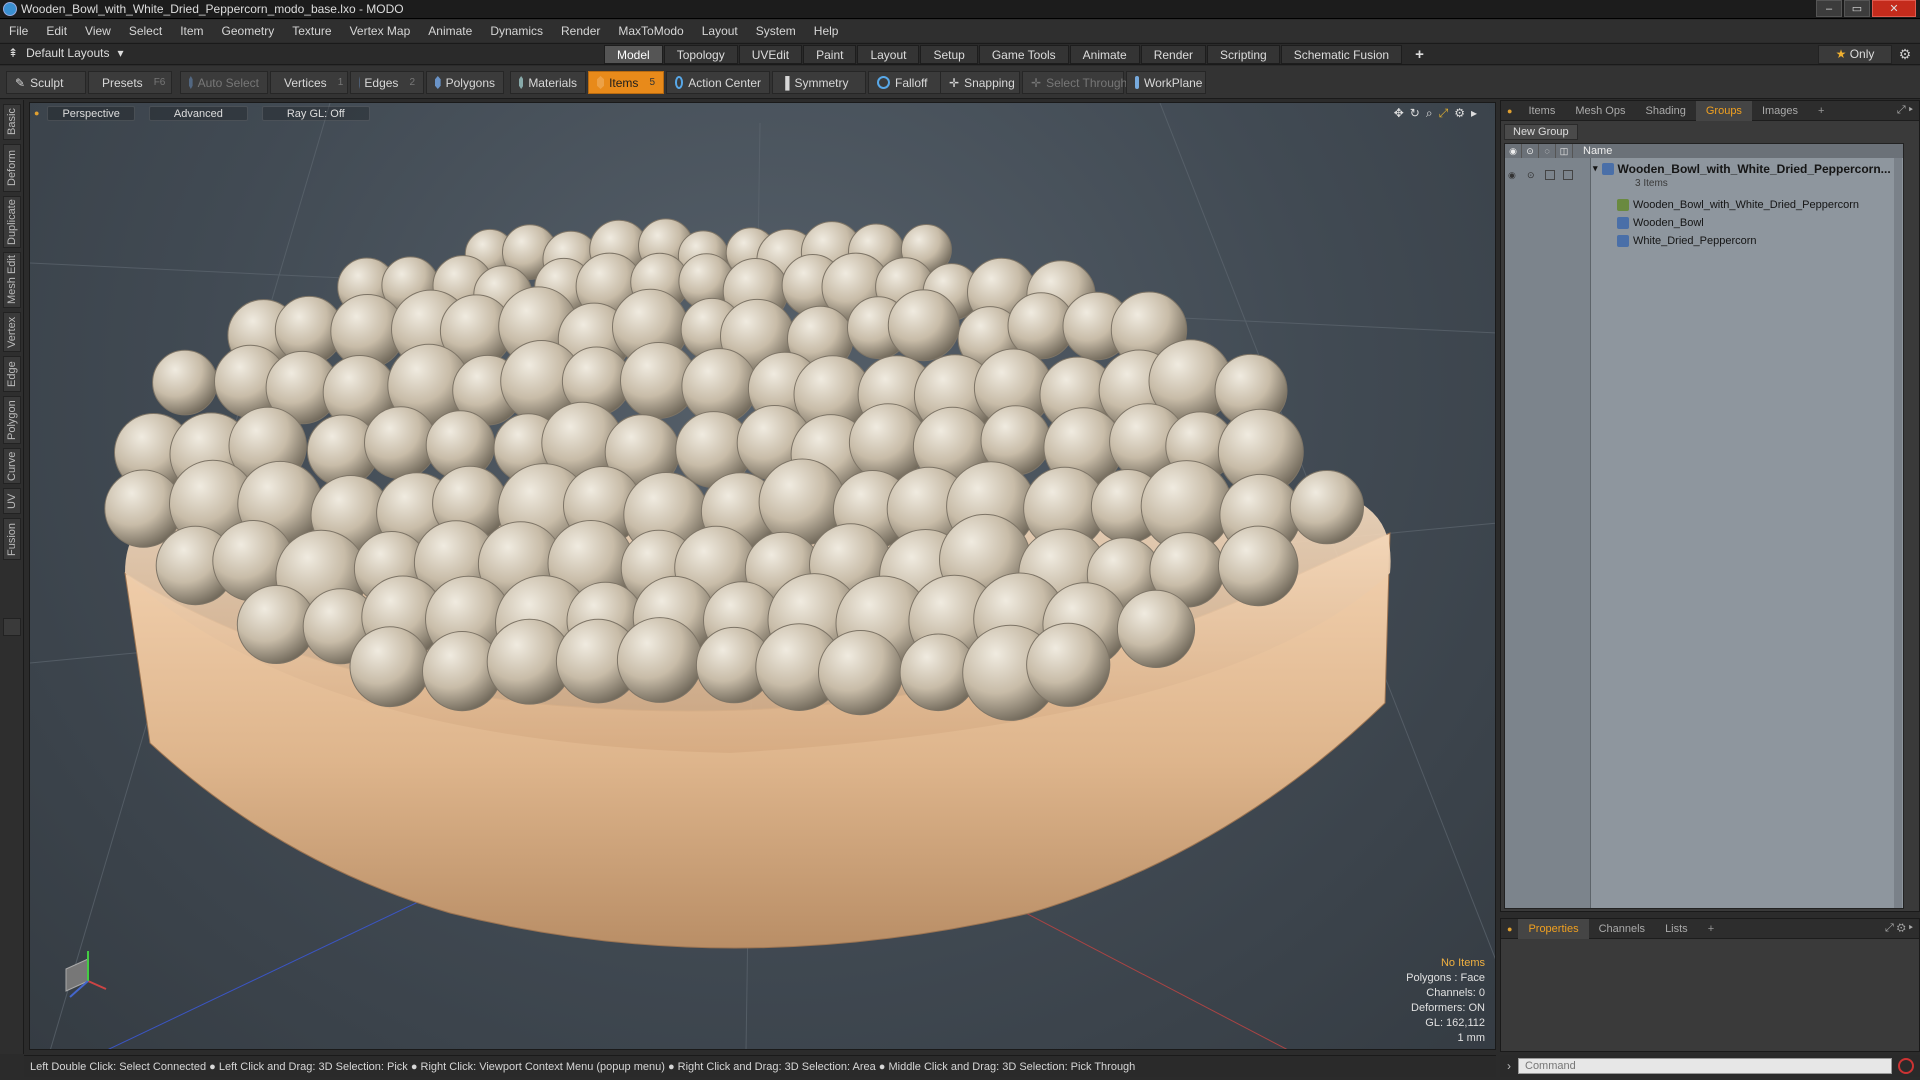 The image size is (1920, 1080). Describe the element at coordinates (1541, 111) in the screenshot. I see `tab-items: Items` at that location.